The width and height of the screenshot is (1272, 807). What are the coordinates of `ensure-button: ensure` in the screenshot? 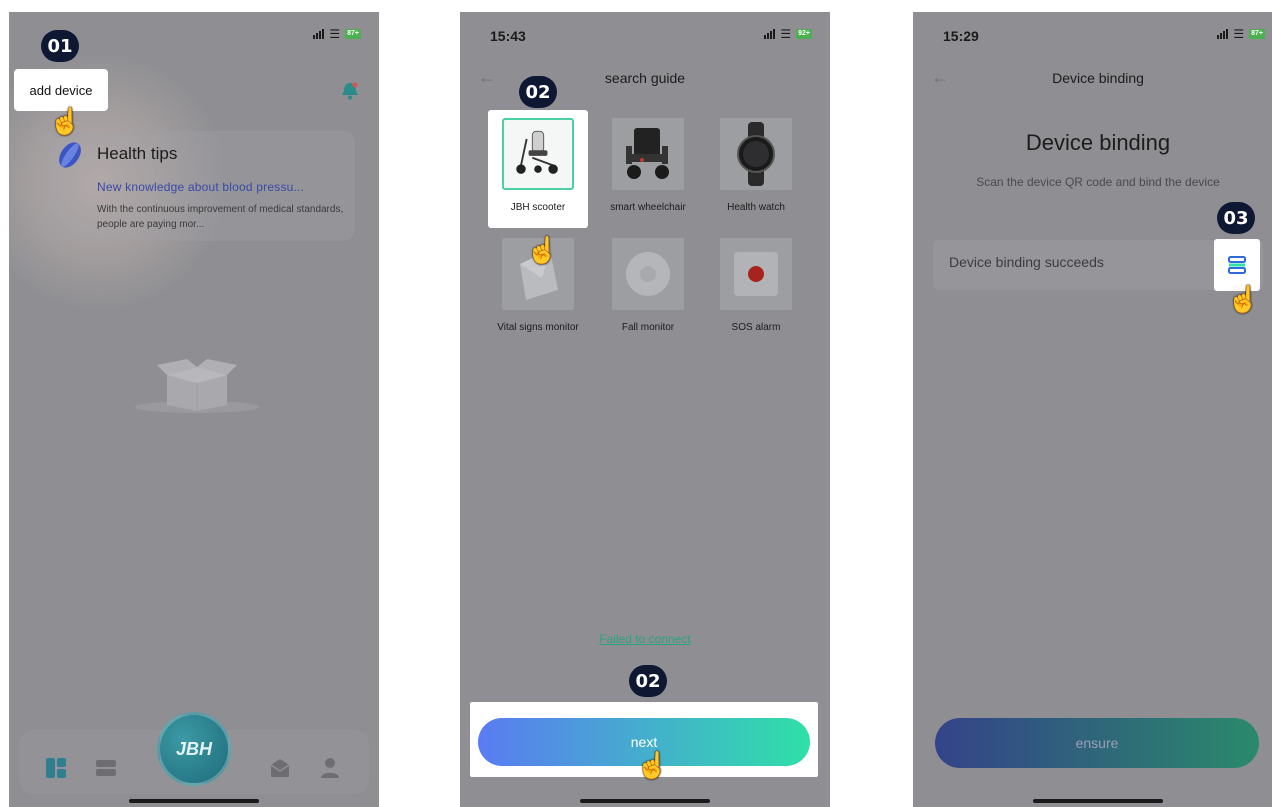 It's located at (1097, 743).